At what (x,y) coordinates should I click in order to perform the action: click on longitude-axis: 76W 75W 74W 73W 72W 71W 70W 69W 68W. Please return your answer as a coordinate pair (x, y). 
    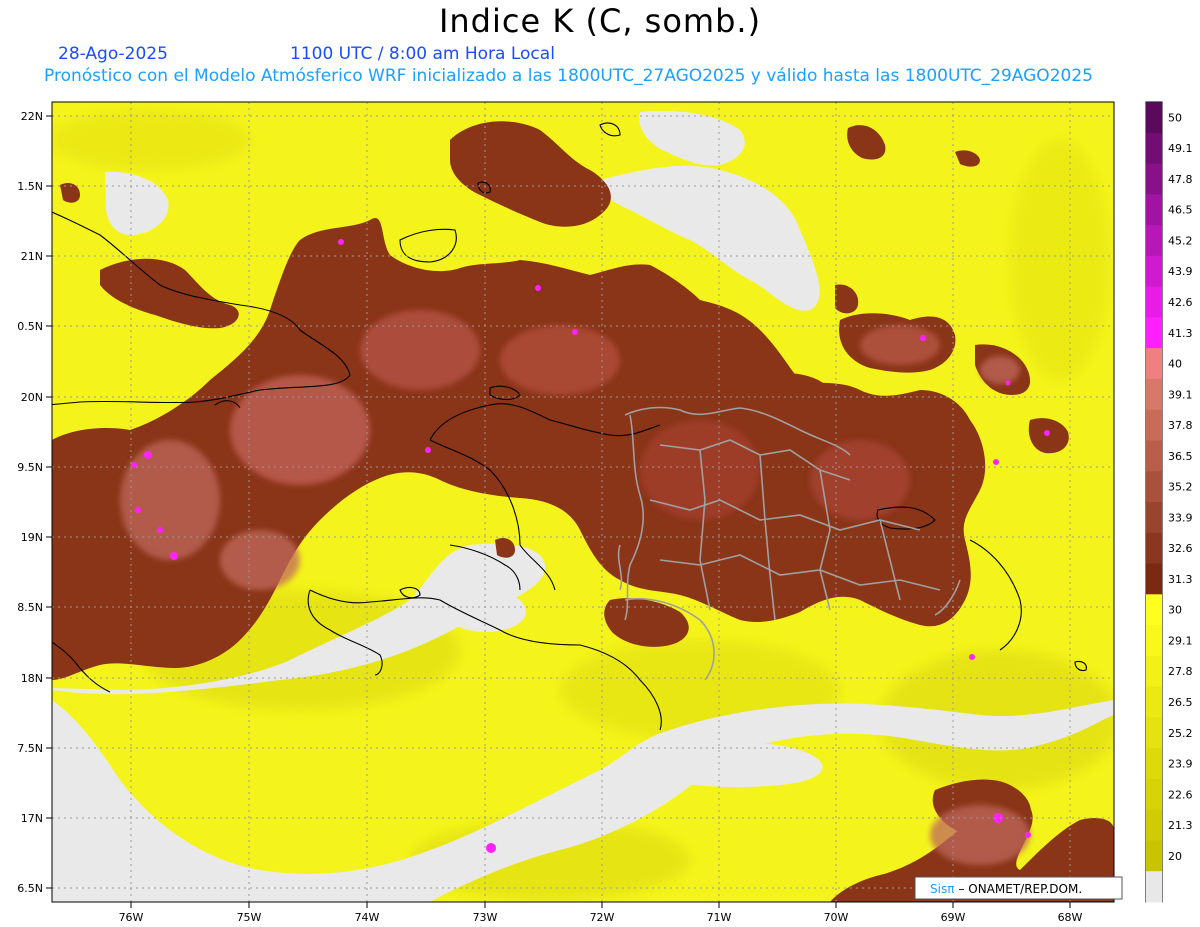
    Looking at the image, I should click on (601, 913).